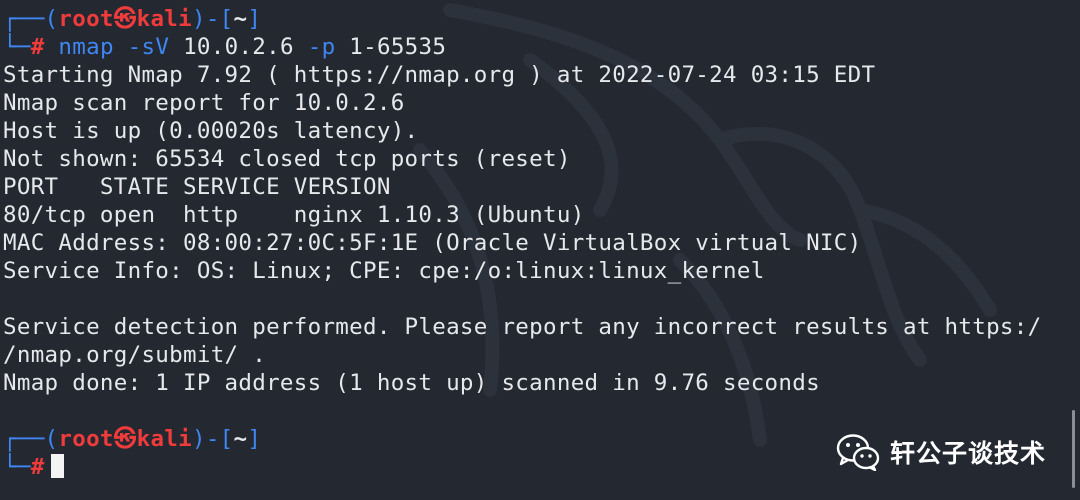 The width and height of the screenshot is (1080, 500). What do you see at coordinates (294, 215) in the screenshot?
I see `output-line: 80/tcp open http nginx 1.10.3 (Ubuntu)` at bounding box center [294, 215].